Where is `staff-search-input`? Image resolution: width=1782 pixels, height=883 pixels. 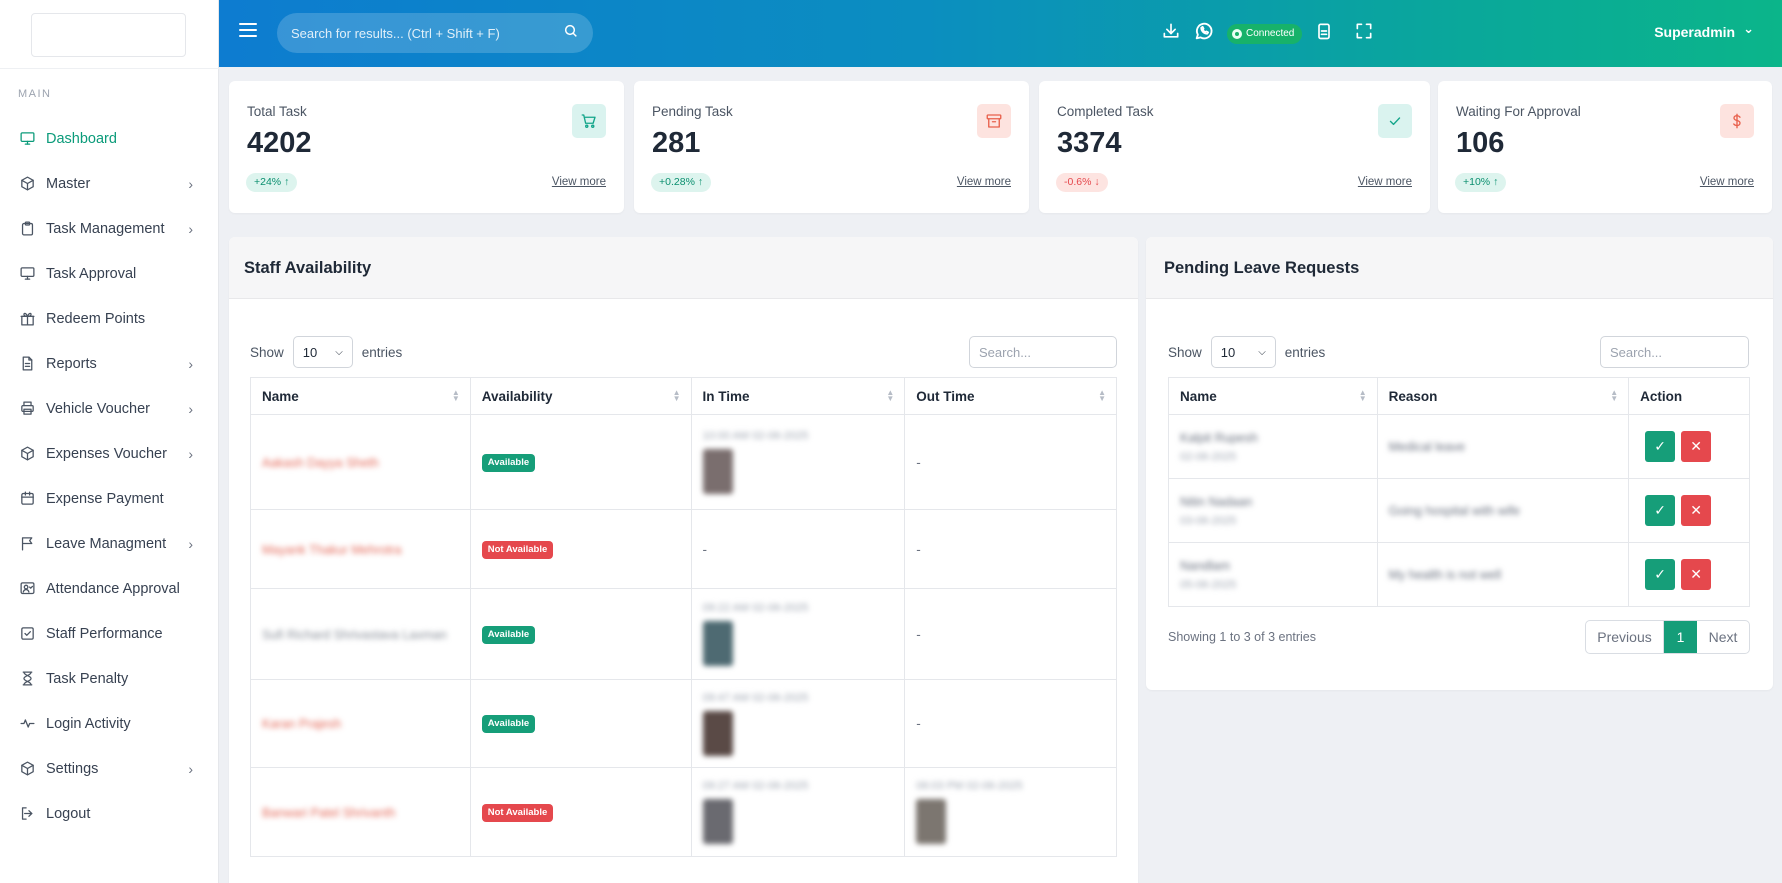 staff-search-input is located at coordinates (1043, 352).